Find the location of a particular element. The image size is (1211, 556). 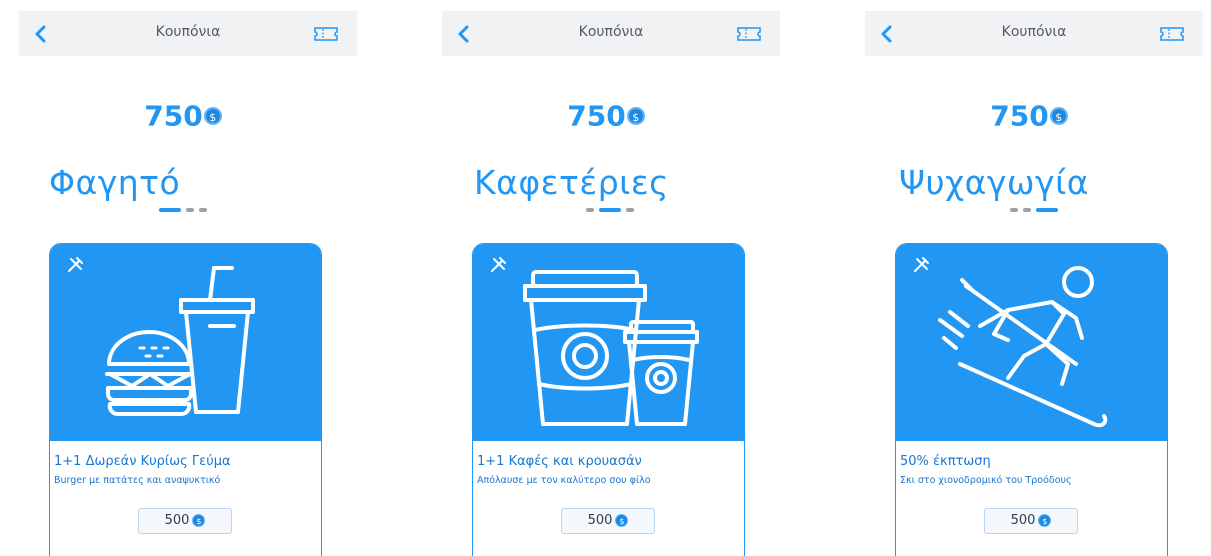

offer-subtitle: Burger με πατάτες και αναψυκτικό is located at coordinates (137, 480).